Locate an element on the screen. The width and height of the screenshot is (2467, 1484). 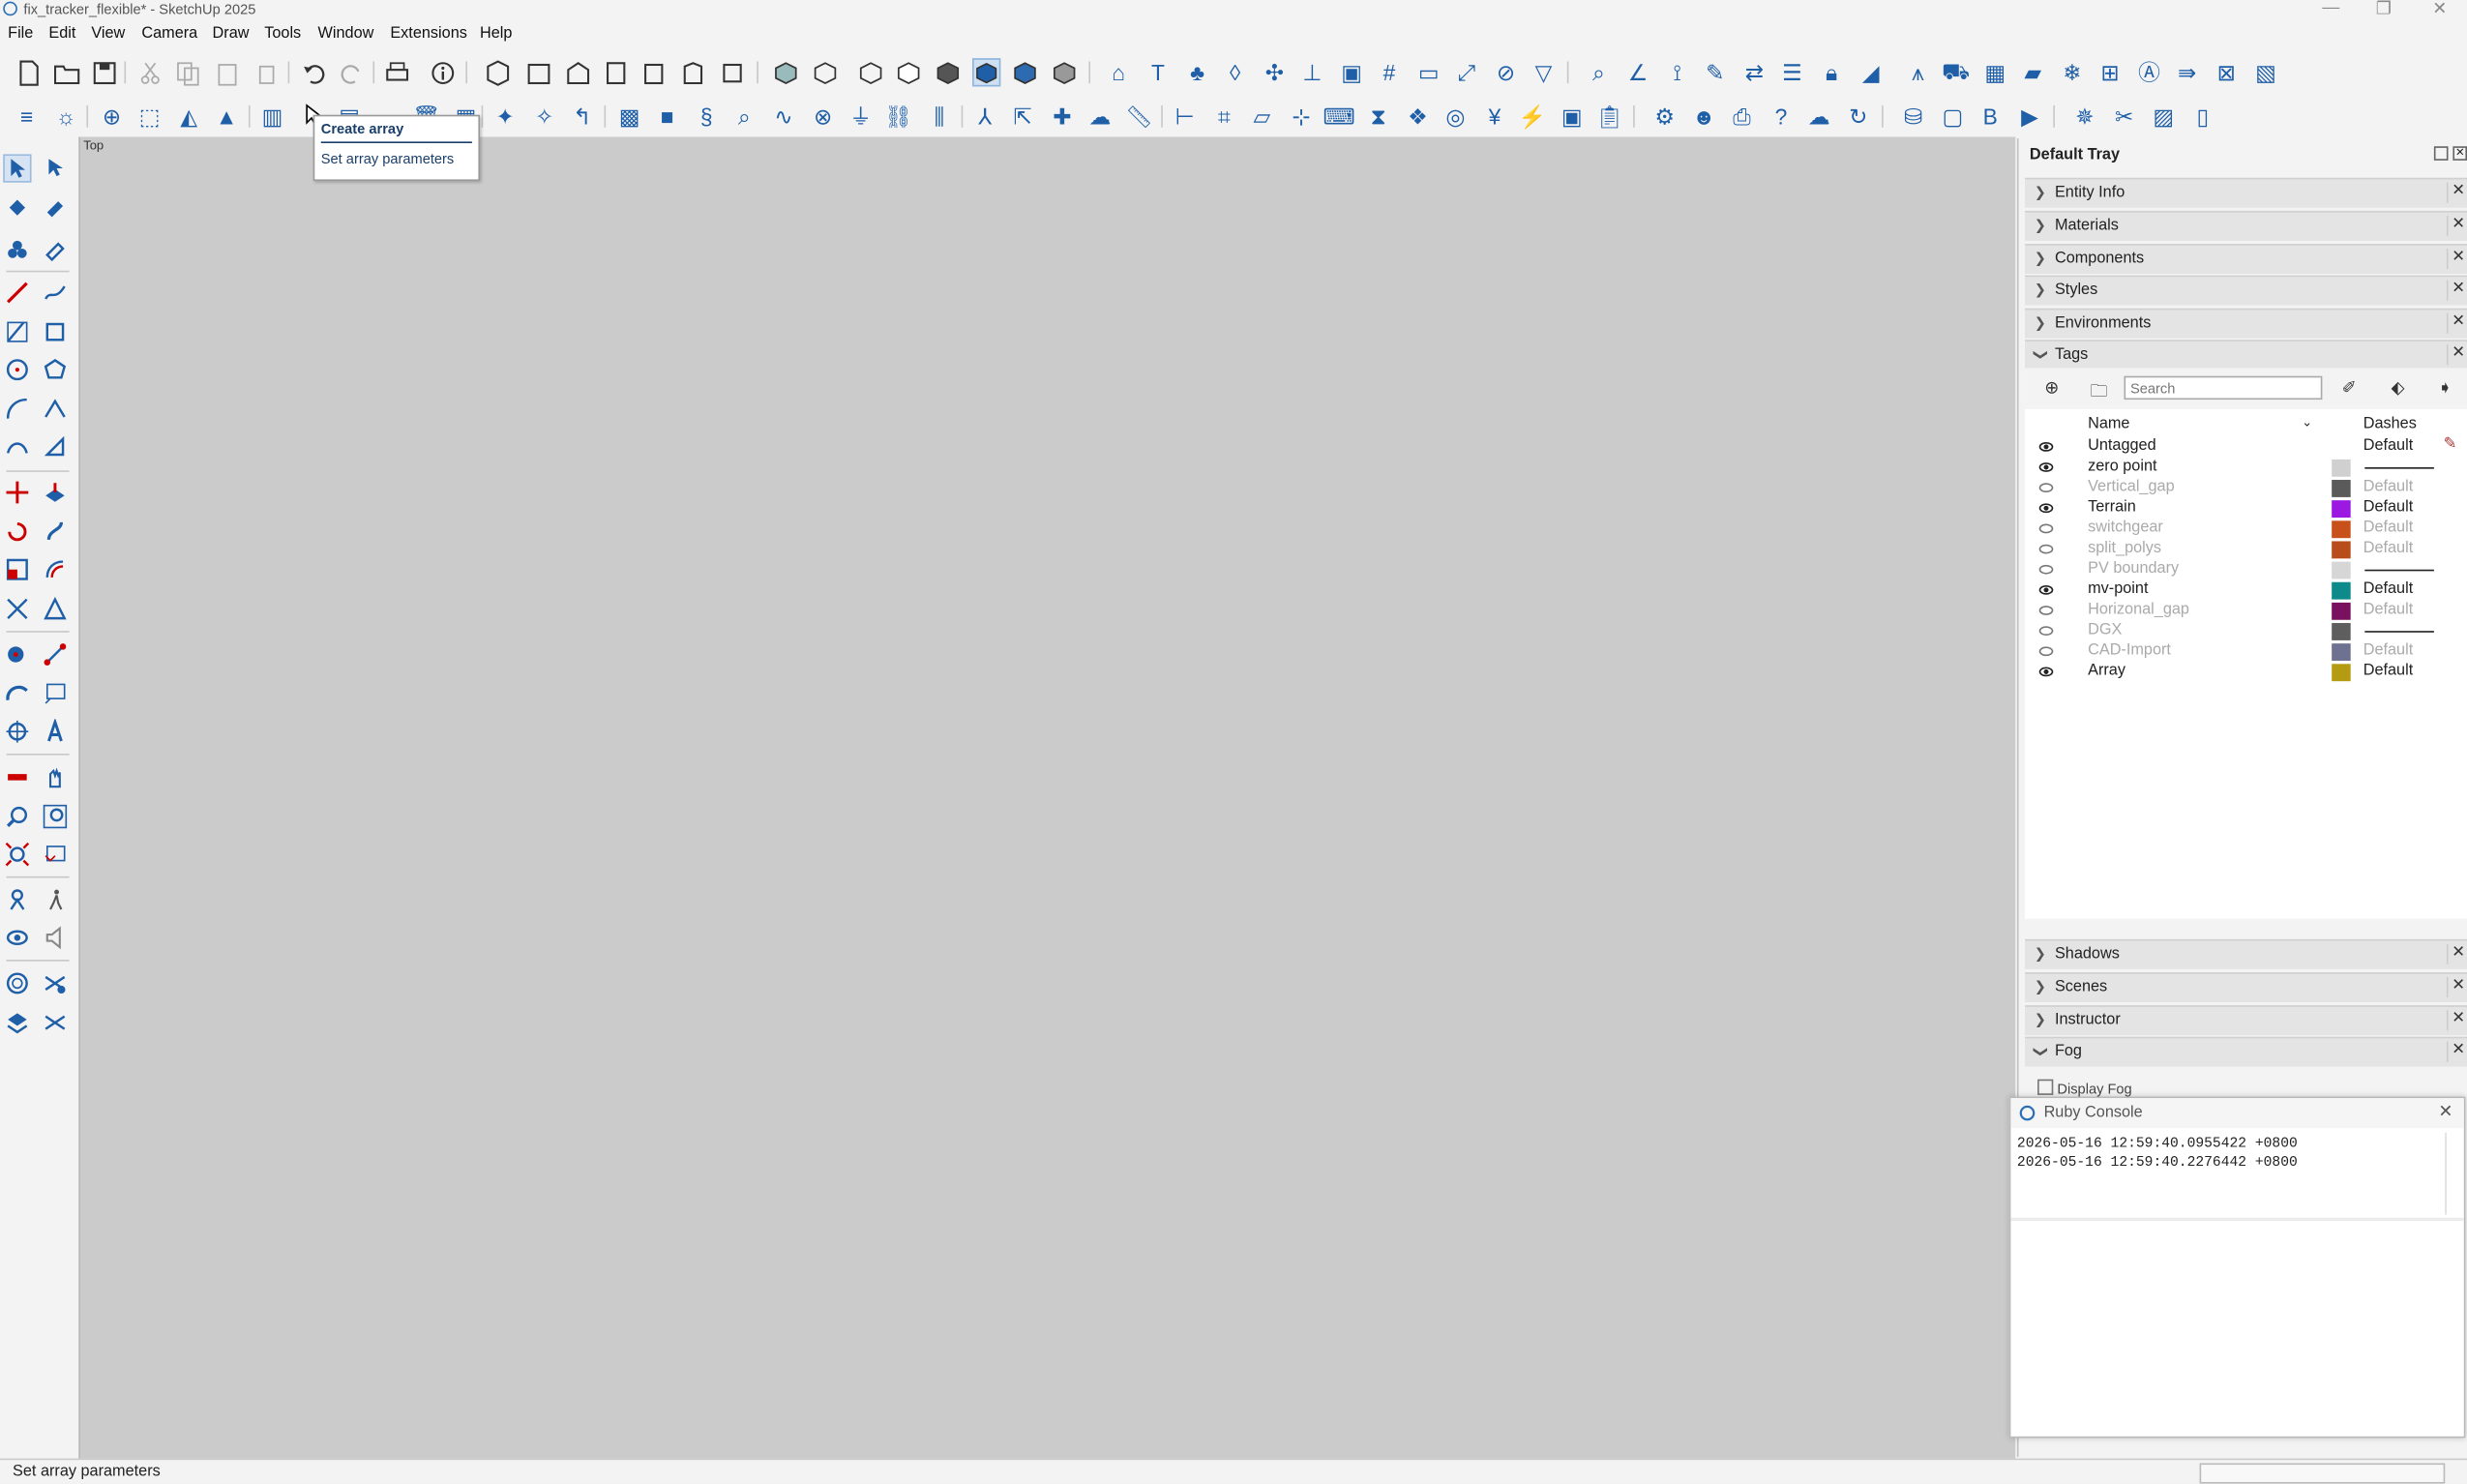
axes-tool-icon is located at coordinates (17, 732).